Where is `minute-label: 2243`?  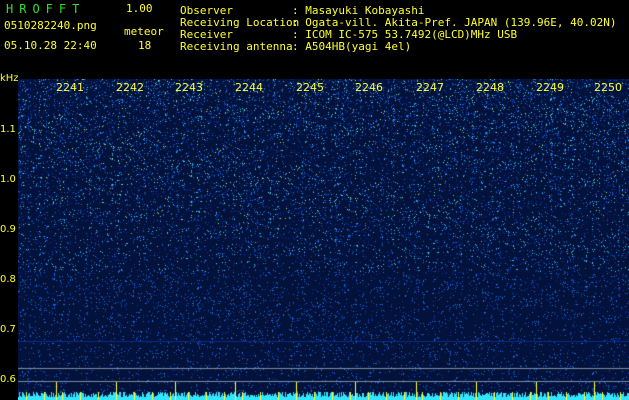 minute-label: 2243 is located at coordinates (189, 87).